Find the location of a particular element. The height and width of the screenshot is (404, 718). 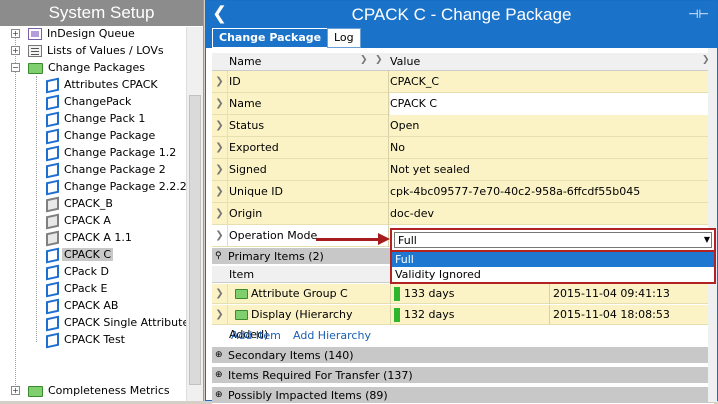

tab-log: Log is located at coordinates (344, 38).